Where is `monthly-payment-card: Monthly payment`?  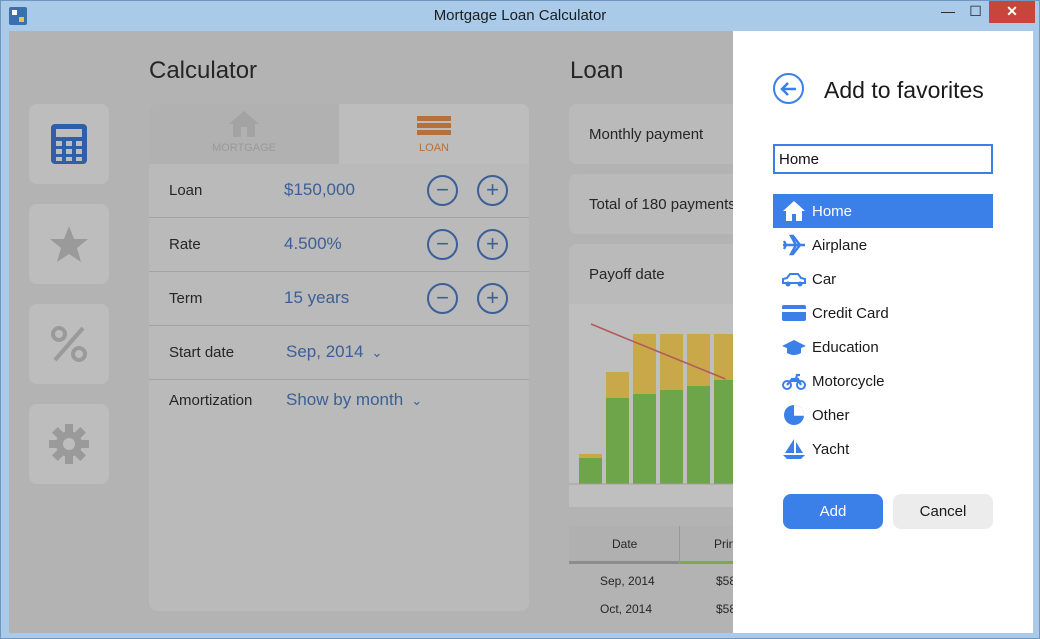 monthly-payment-card: Monthly payment is located at coordinates (659, 134).